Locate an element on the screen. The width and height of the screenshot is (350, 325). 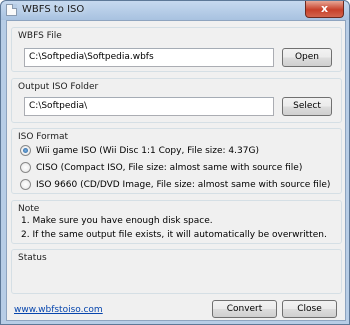
wbfs-file-input: C:\Softpedia\Softpedia.wbfs is located at coordinates (149, 57).